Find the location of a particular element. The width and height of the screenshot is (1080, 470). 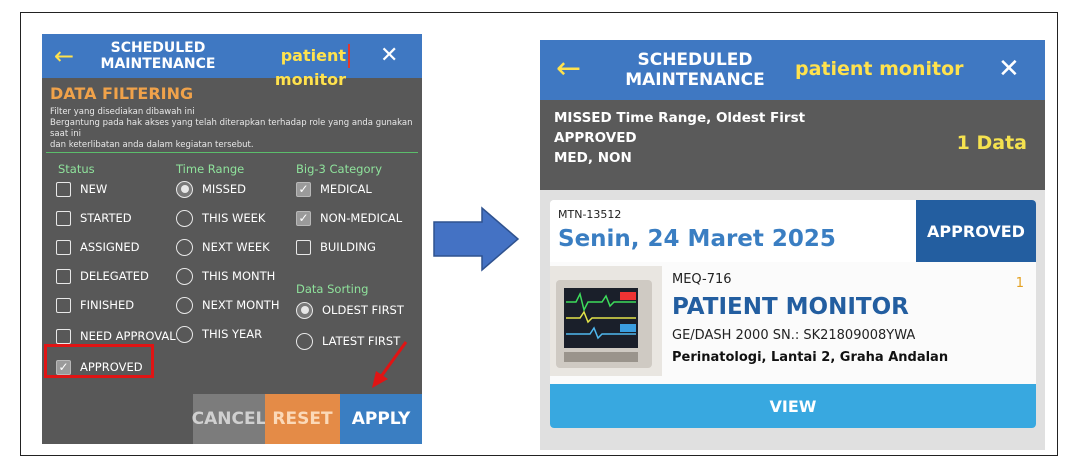

highlight-box is located at coordinates (99, 361).